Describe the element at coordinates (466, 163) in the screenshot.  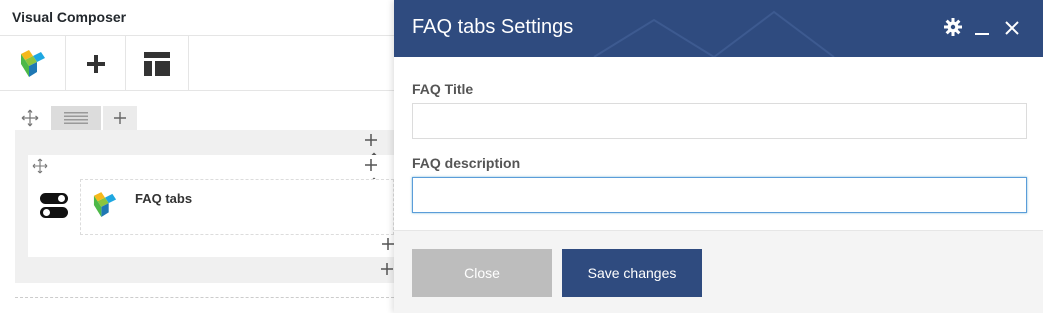
I see `faq-description-label: FAQ description` at that location.